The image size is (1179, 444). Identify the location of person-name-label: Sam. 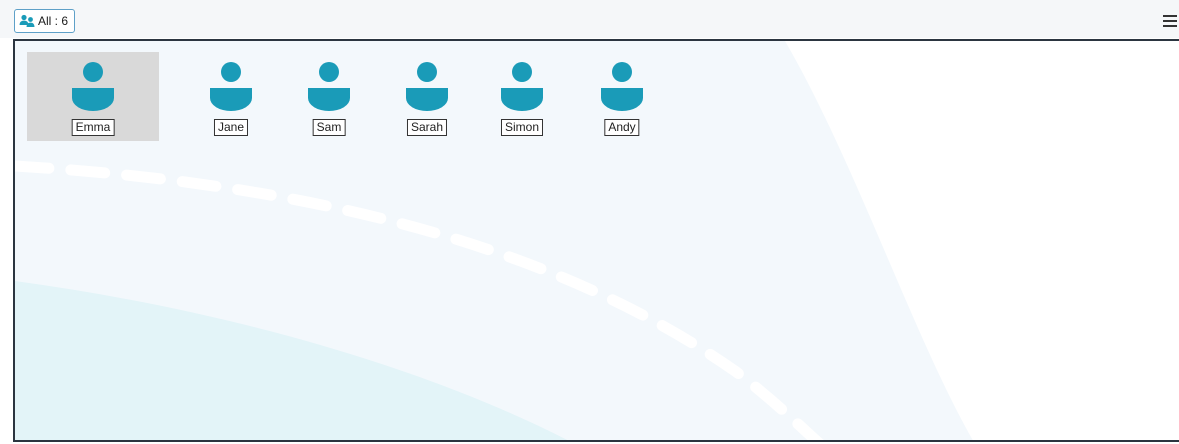
(329, 127).